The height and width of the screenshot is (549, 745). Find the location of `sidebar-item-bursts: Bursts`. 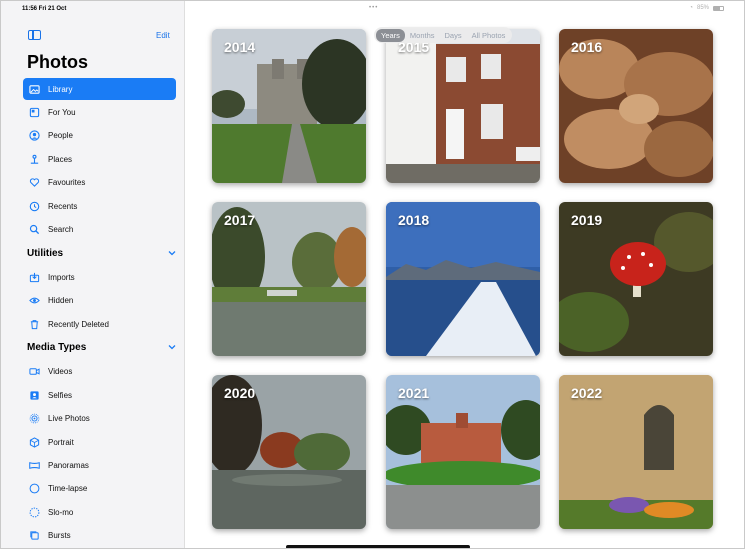

sidebar-item-bursts: Bursts is located at coordinates (99, 535).